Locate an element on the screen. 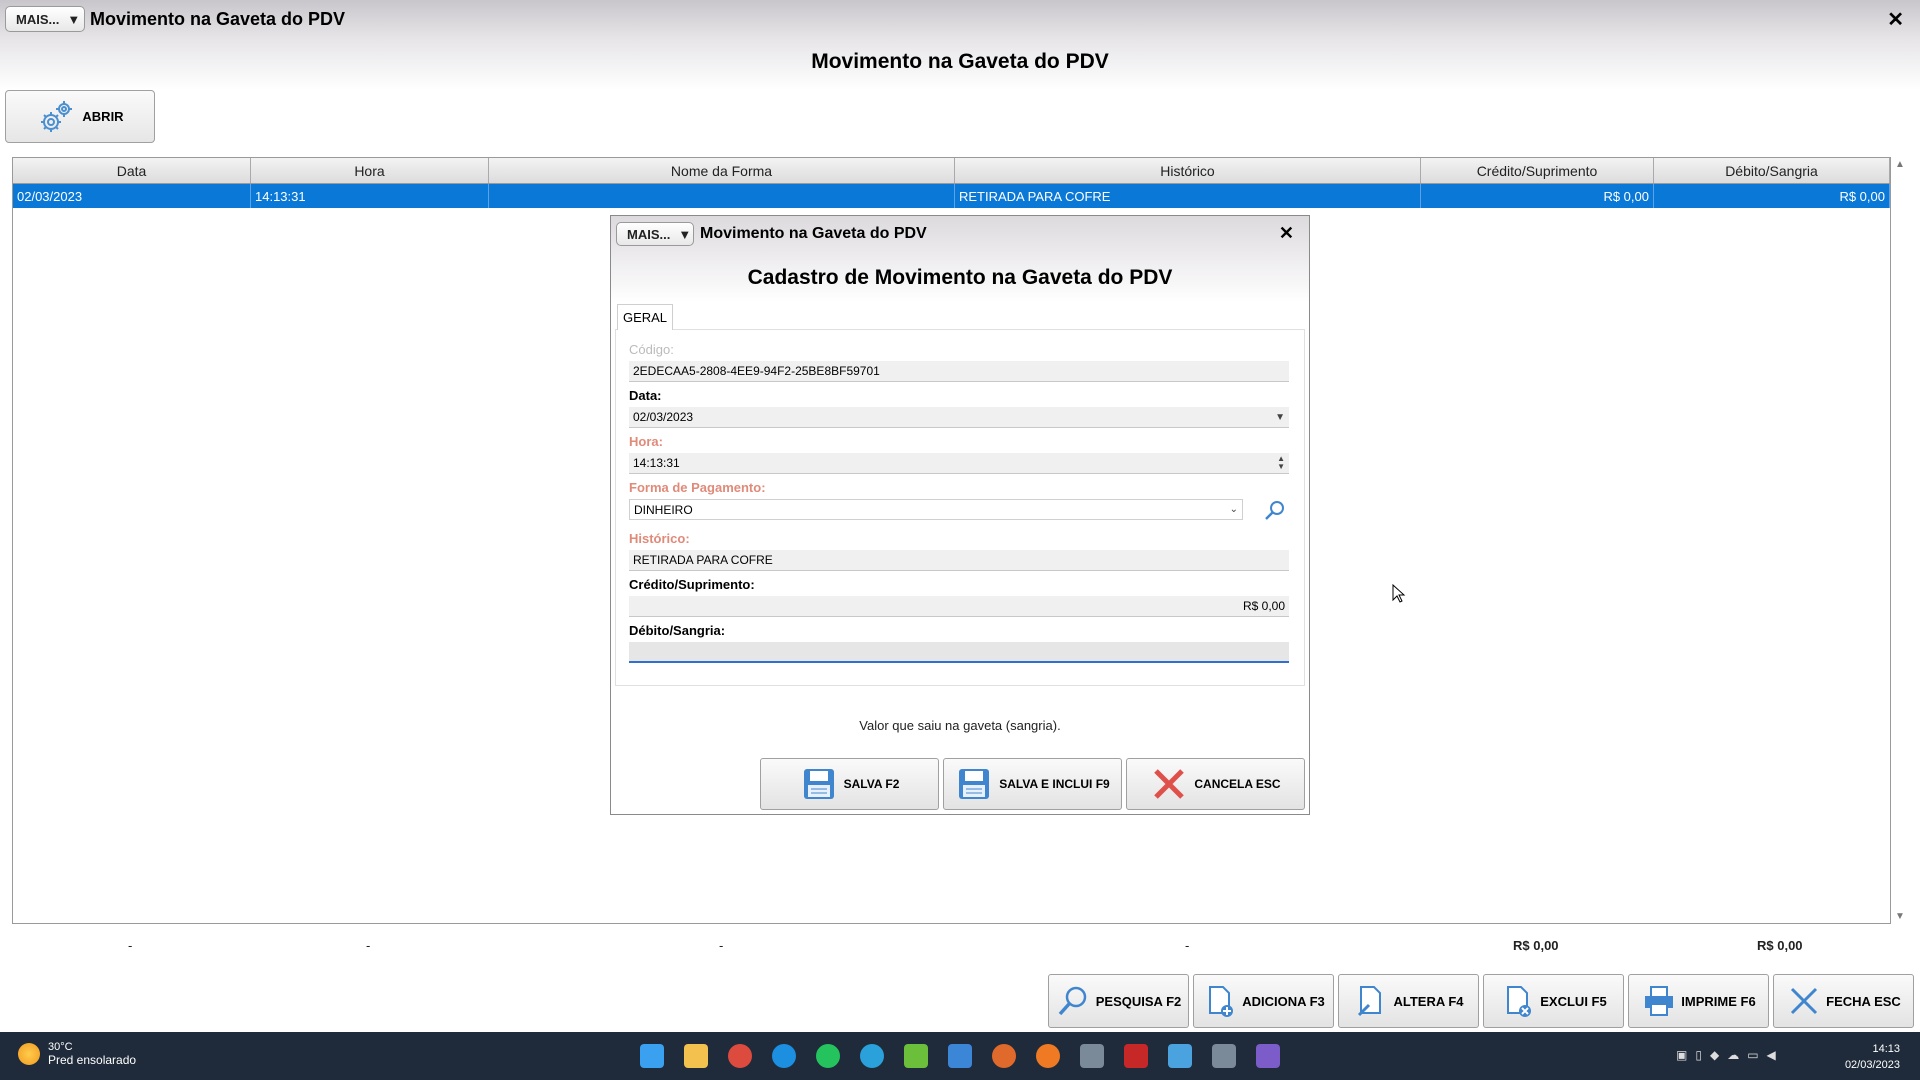 This screenshot has width=1920, height=1080. system-tray: ▣ ▯ ◆ ☁ ▭ ◀ is located at coordinates (1726, 1055).